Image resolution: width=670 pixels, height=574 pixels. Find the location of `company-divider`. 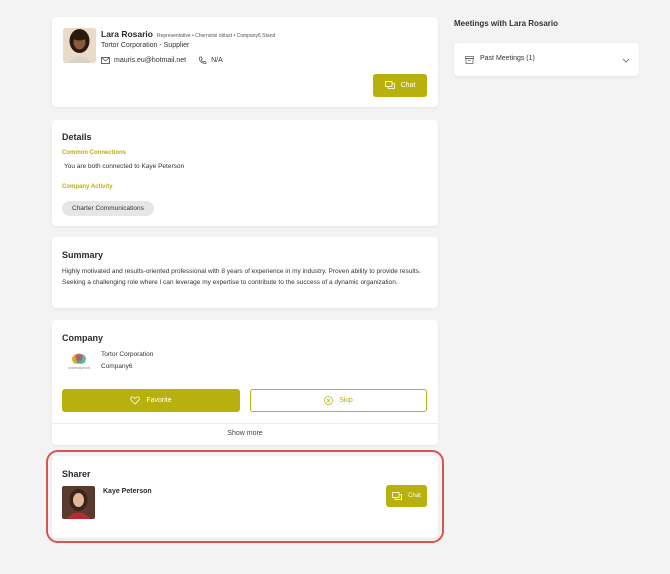

company-divider is located at coordinates (245, 423).